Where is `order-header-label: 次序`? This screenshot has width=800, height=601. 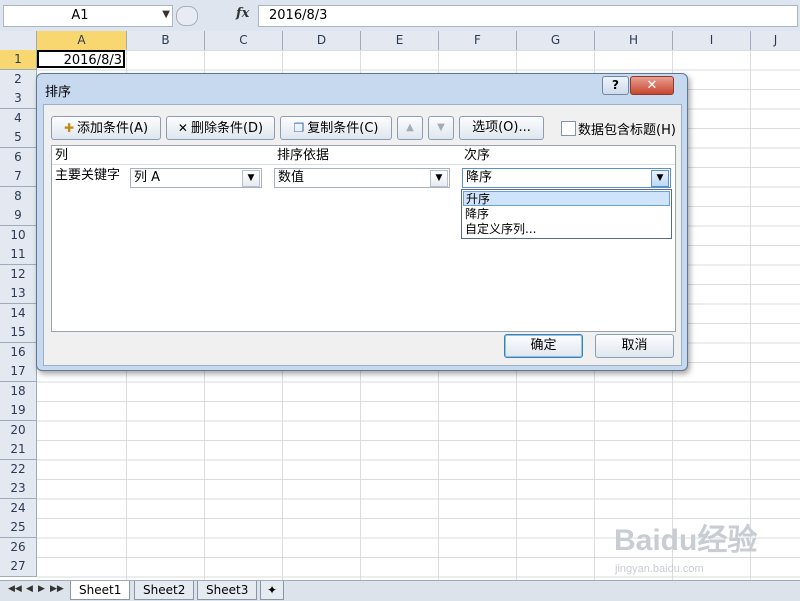
order-header-label: 次序 is located at coordinates (477, 155).